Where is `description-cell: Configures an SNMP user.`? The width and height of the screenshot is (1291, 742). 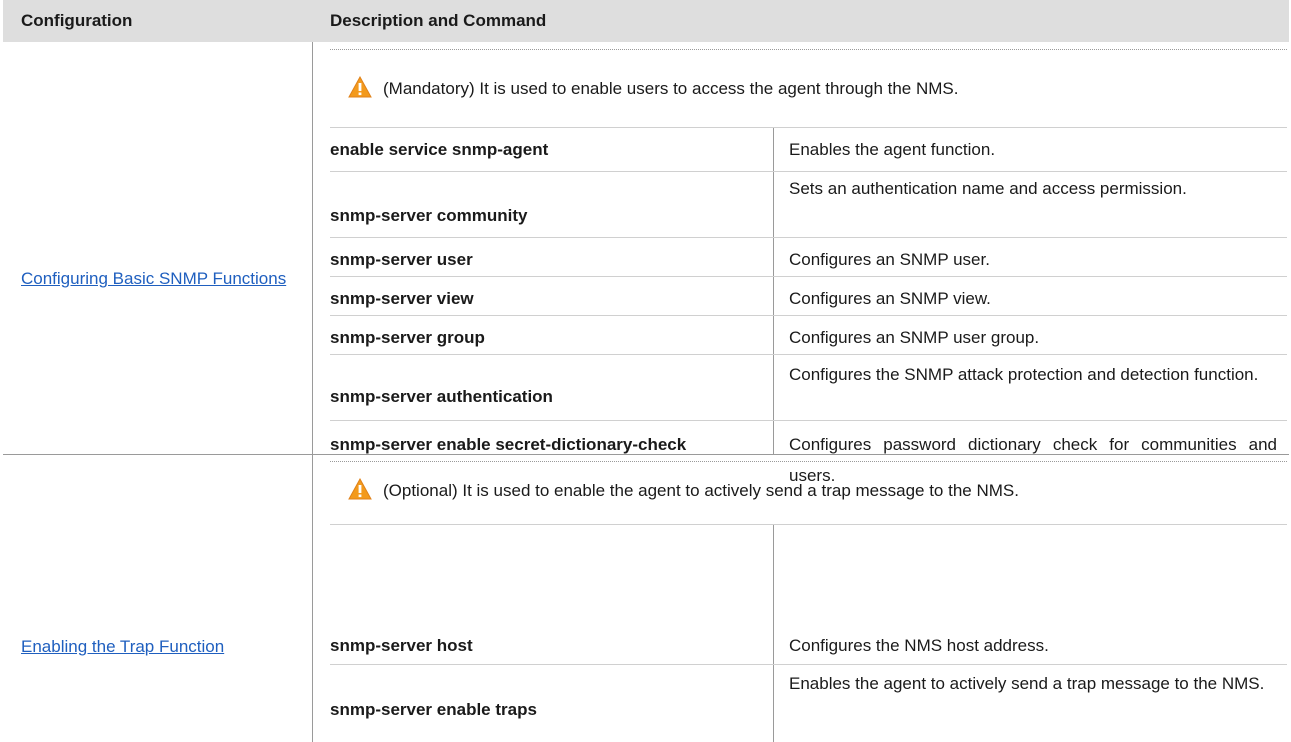 description-cell: Configures an SNMP user. is located at coordinates (889, 259).